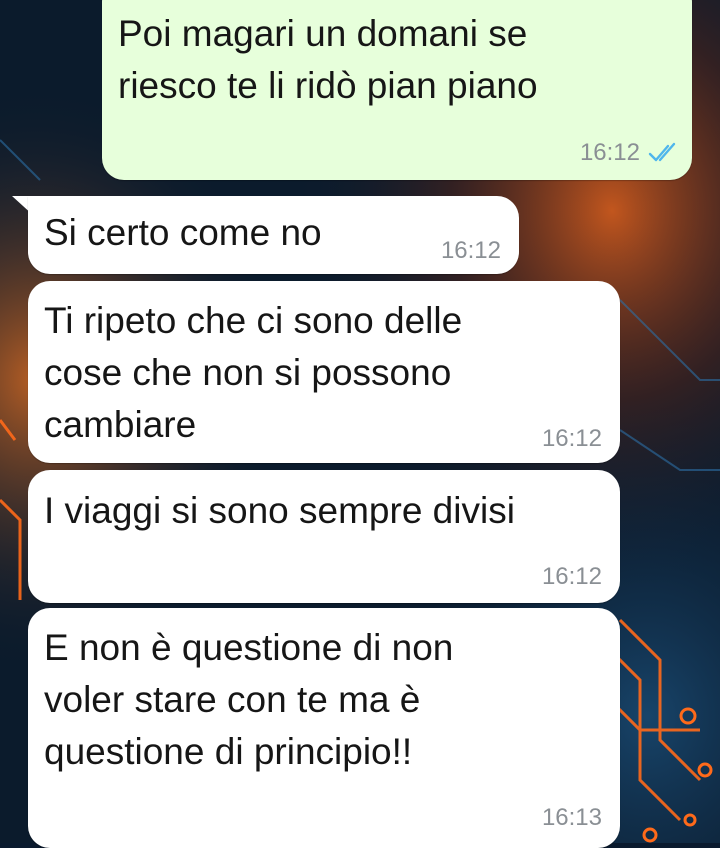 The width and height of the screenshot is (720, 848). What do you see at coordinates (279, 510) in the screenshot?
I see `message-text: I viaggi si sono sempre divisi` at bounding box center [279, 510].